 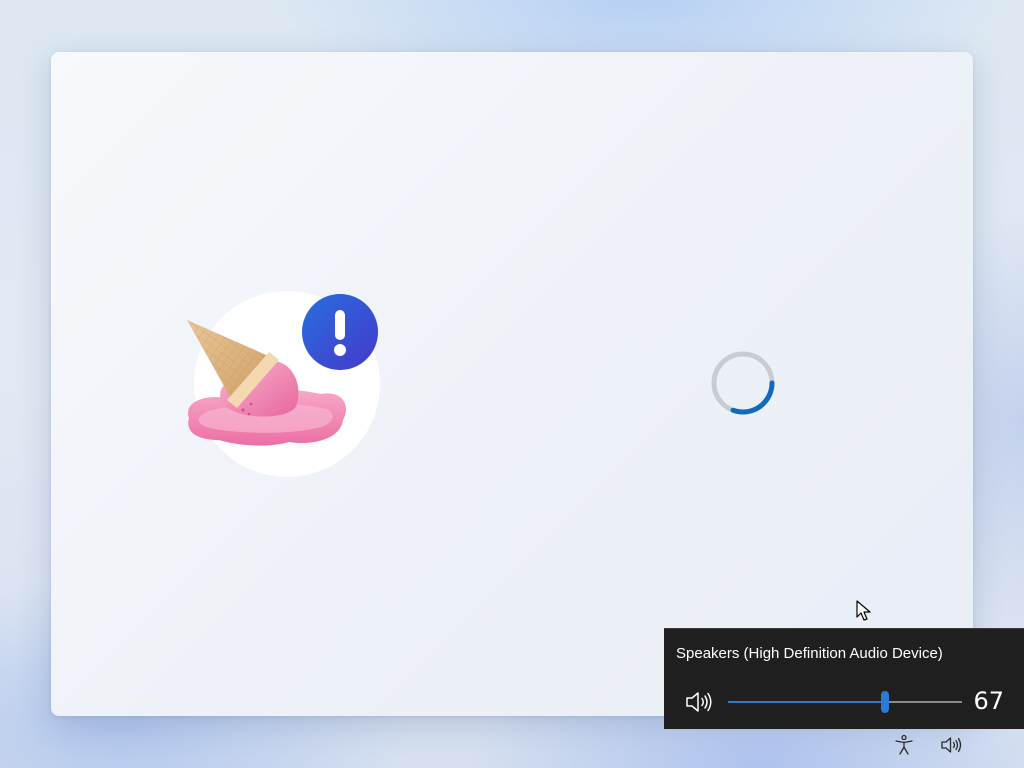 What do you see at coordinates (904, 745) in the screenshot?
I see `accessibility-icon` at bounding box center [904, 745].